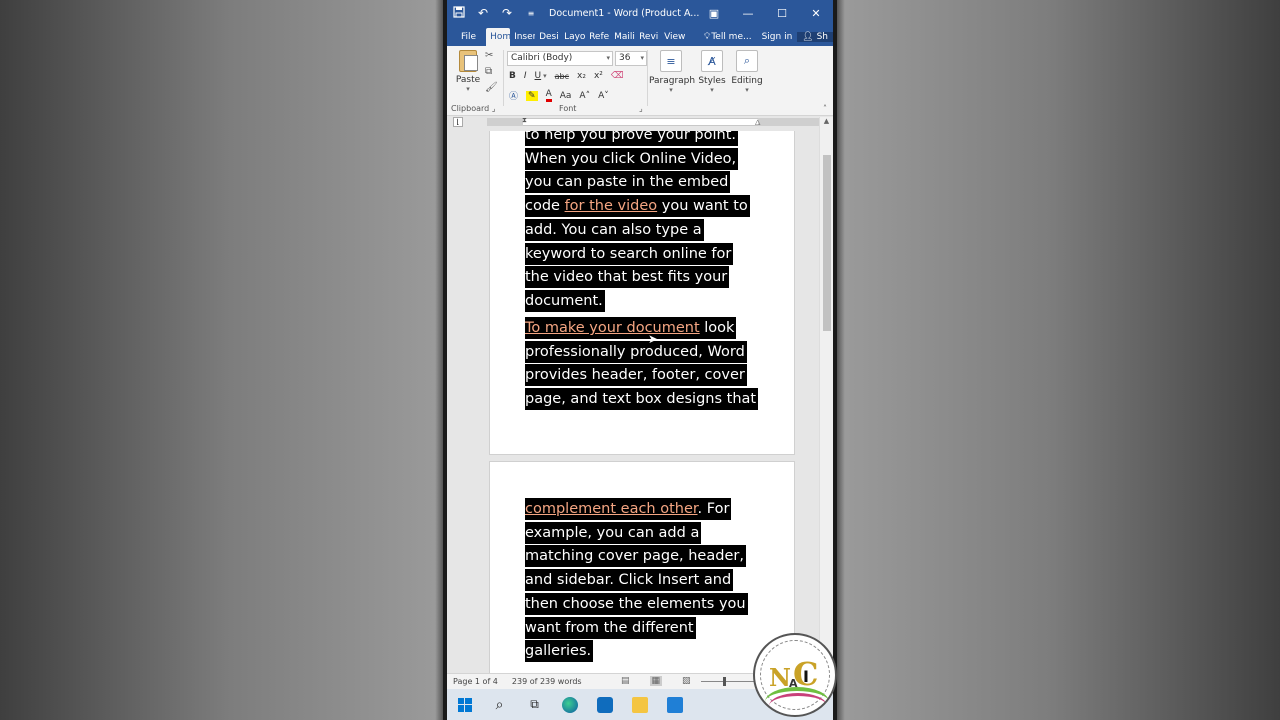  I want to click on tab-home: Hom, so click(498, 37).